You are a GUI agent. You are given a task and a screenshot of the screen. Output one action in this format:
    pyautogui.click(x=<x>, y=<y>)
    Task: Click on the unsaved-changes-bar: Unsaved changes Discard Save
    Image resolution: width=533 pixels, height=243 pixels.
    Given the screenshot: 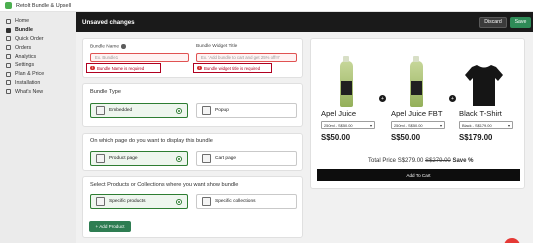 What is the action you would take?
    pyautogui.click(x=304, y=22)
    